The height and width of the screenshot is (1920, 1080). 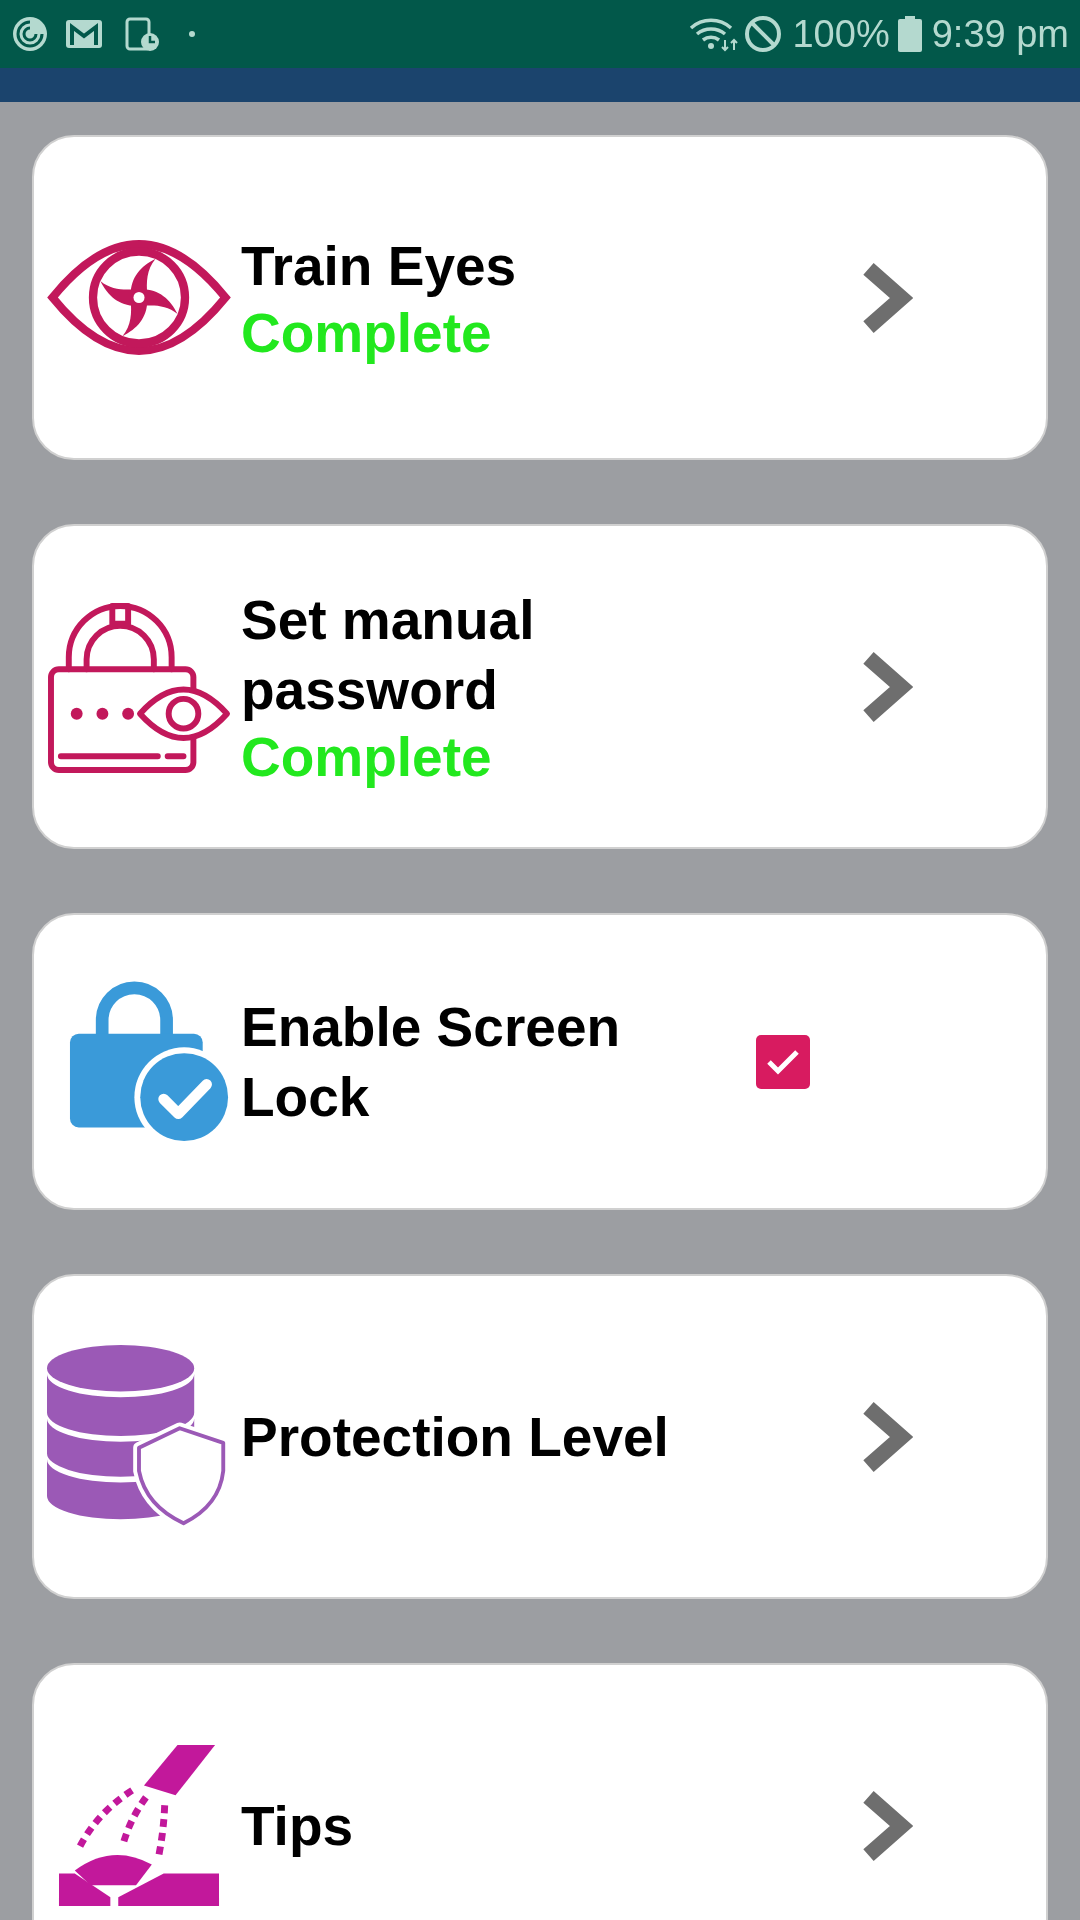 What do you see at coordinates (714, 34) in the screenshot?
I see `wifi-icon` at bounding box center [714, 34].